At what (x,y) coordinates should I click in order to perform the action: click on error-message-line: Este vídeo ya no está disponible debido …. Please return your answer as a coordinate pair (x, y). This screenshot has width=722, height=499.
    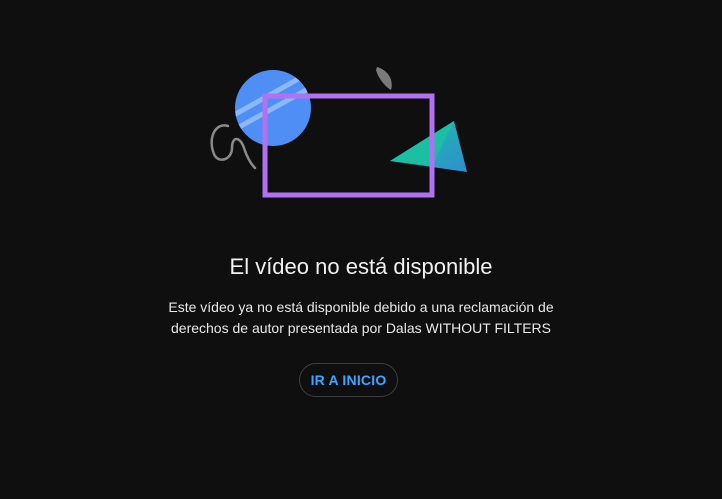
    Looking at the image, I should click on (361, 307).